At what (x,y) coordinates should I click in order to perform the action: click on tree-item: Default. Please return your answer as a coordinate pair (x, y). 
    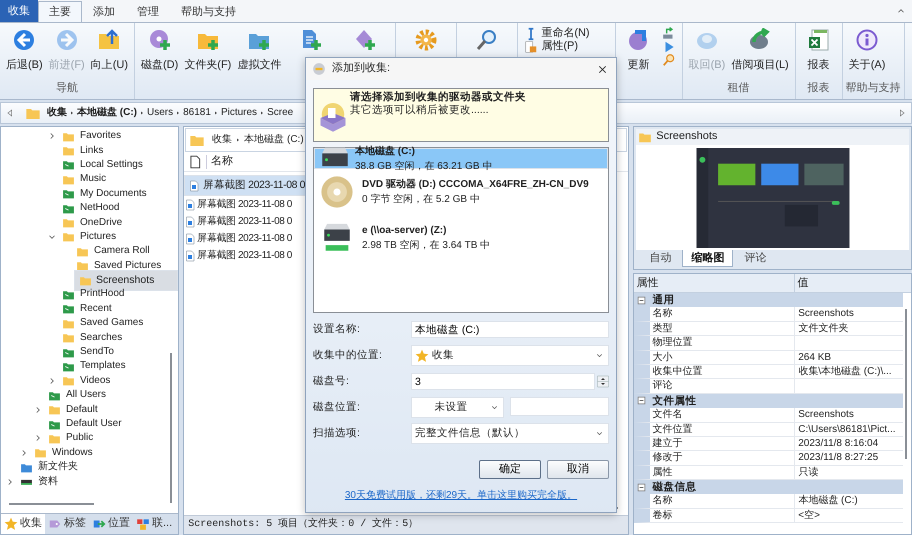
    Looking at the image, I should click on (73, 409).